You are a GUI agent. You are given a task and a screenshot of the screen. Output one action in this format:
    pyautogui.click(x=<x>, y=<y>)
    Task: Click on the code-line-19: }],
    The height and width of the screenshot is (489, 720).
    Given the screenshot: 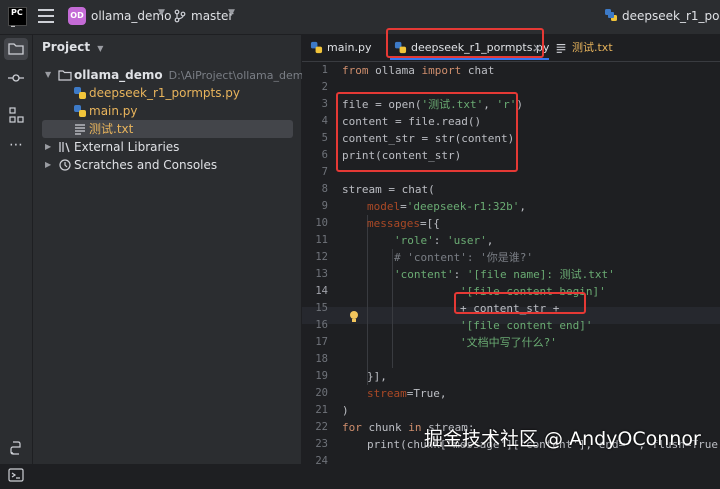 What is the action you would take?
    pyautogui.click(x=377, y=376)
    